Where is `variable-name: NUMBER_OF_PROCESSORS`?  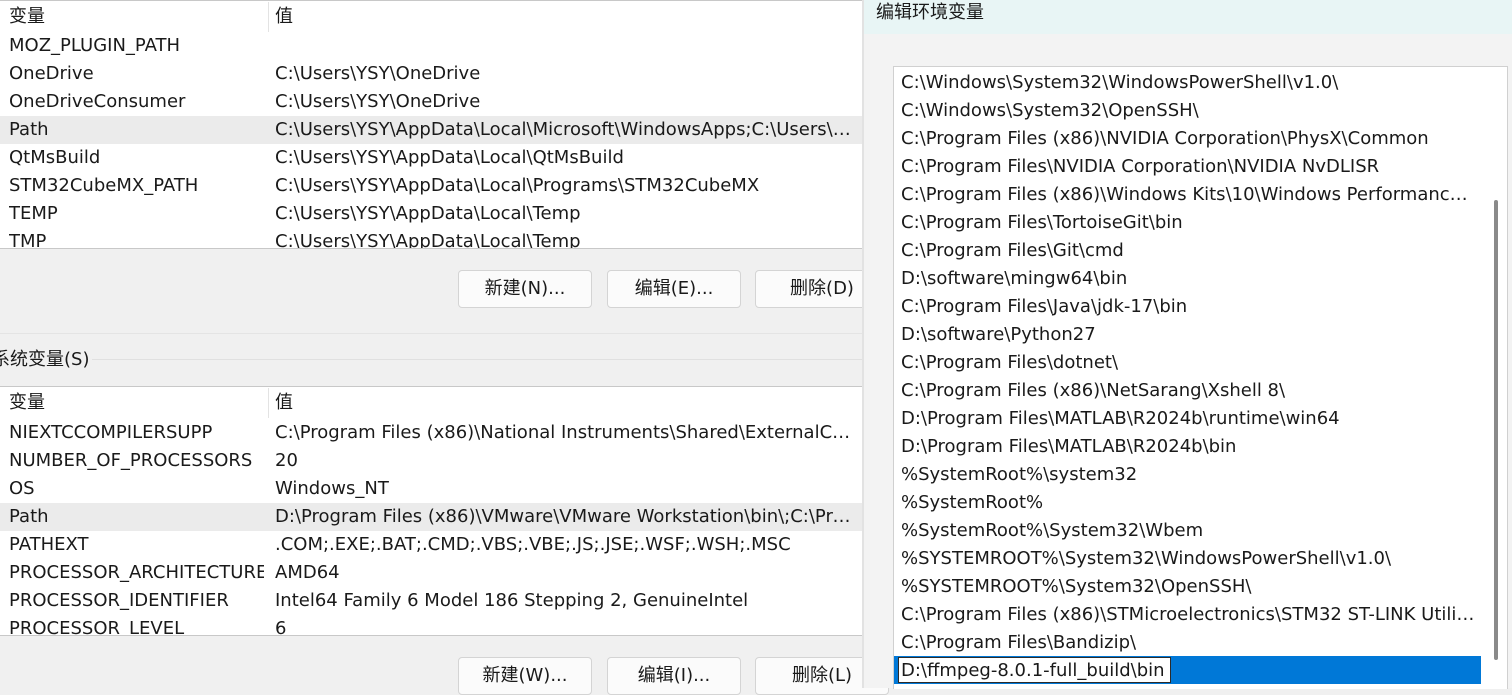 variable-name: NUMBER_OF_PROCESSORS is located at coordinates (131, 460).